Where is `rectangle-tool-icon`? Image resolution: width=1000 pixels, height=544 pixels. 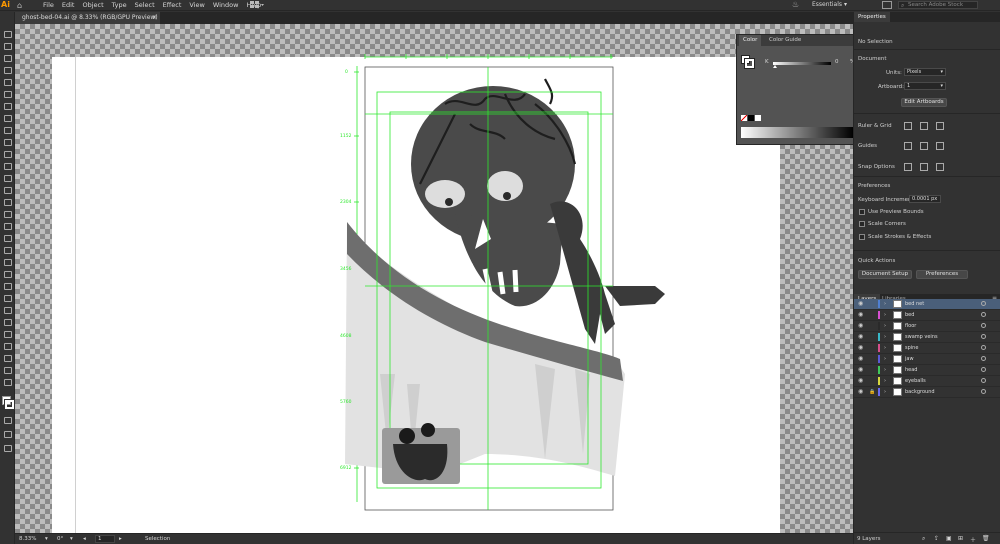
rectangle-tool-icon is located at coordinates (7, 130).